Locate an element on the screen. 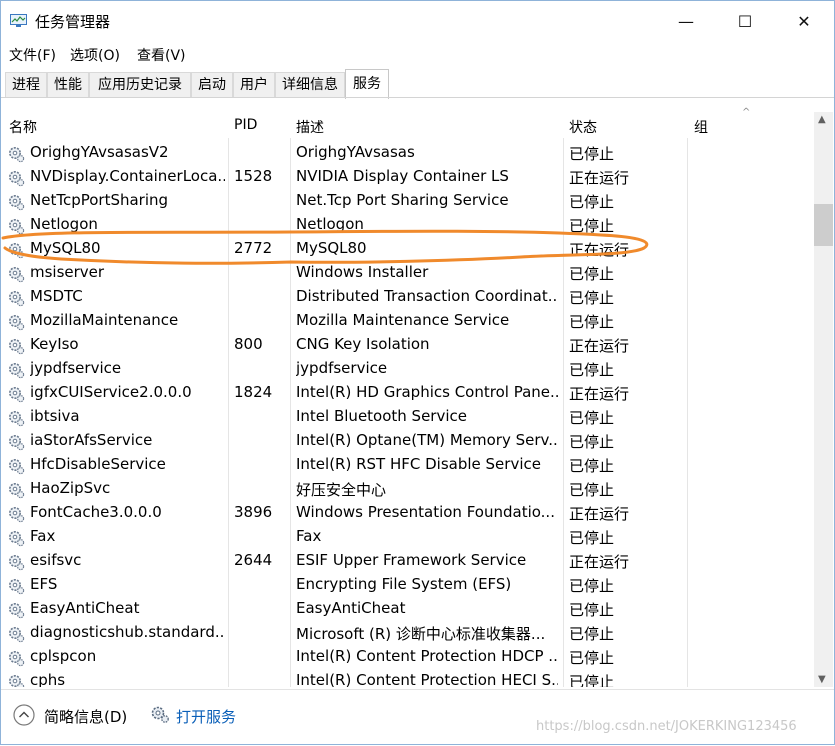 The height and width of the screenshot is (746, 835). service-name: Netlogon is located at coordinates (64, 224).